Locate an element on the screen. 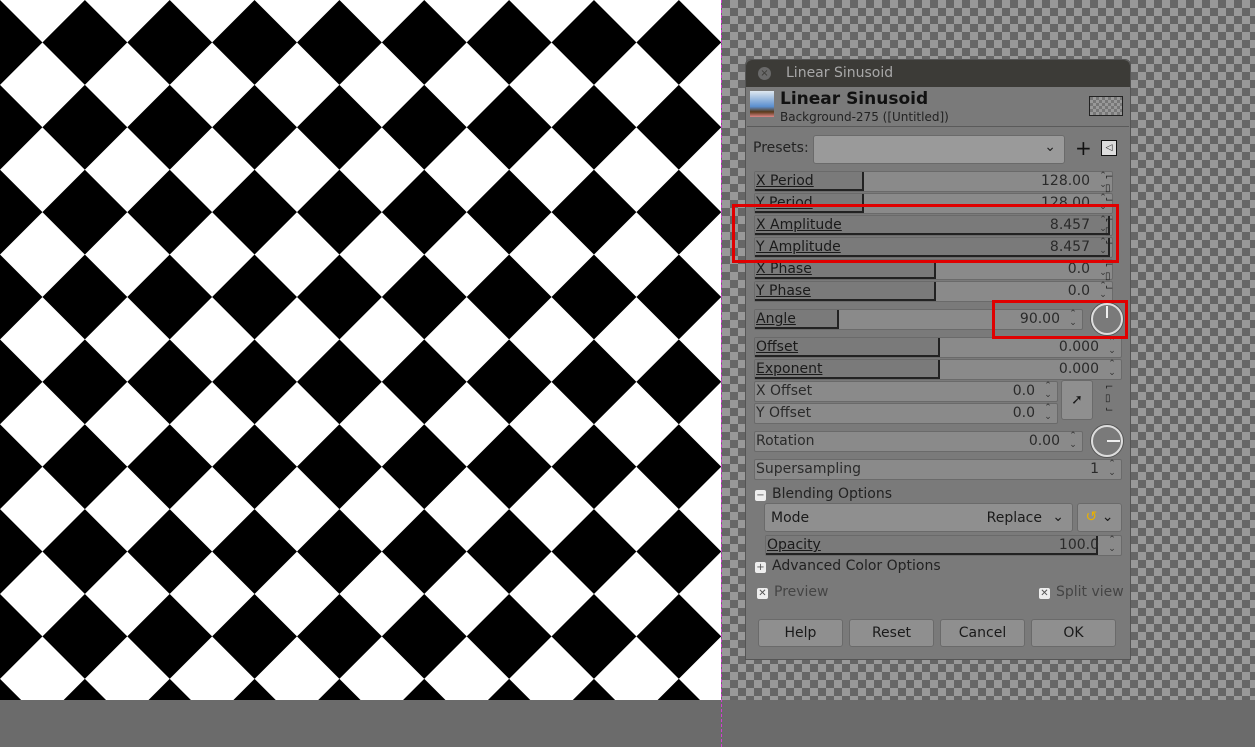 This screenshot has height=747, width=1255. param-value: 1 is located at coordinates (1094, 469).